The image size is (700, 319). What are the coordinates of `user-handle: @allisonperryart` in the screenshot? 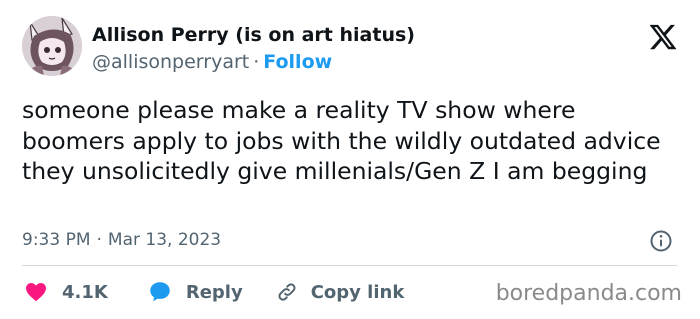 It's located at (170, 62).